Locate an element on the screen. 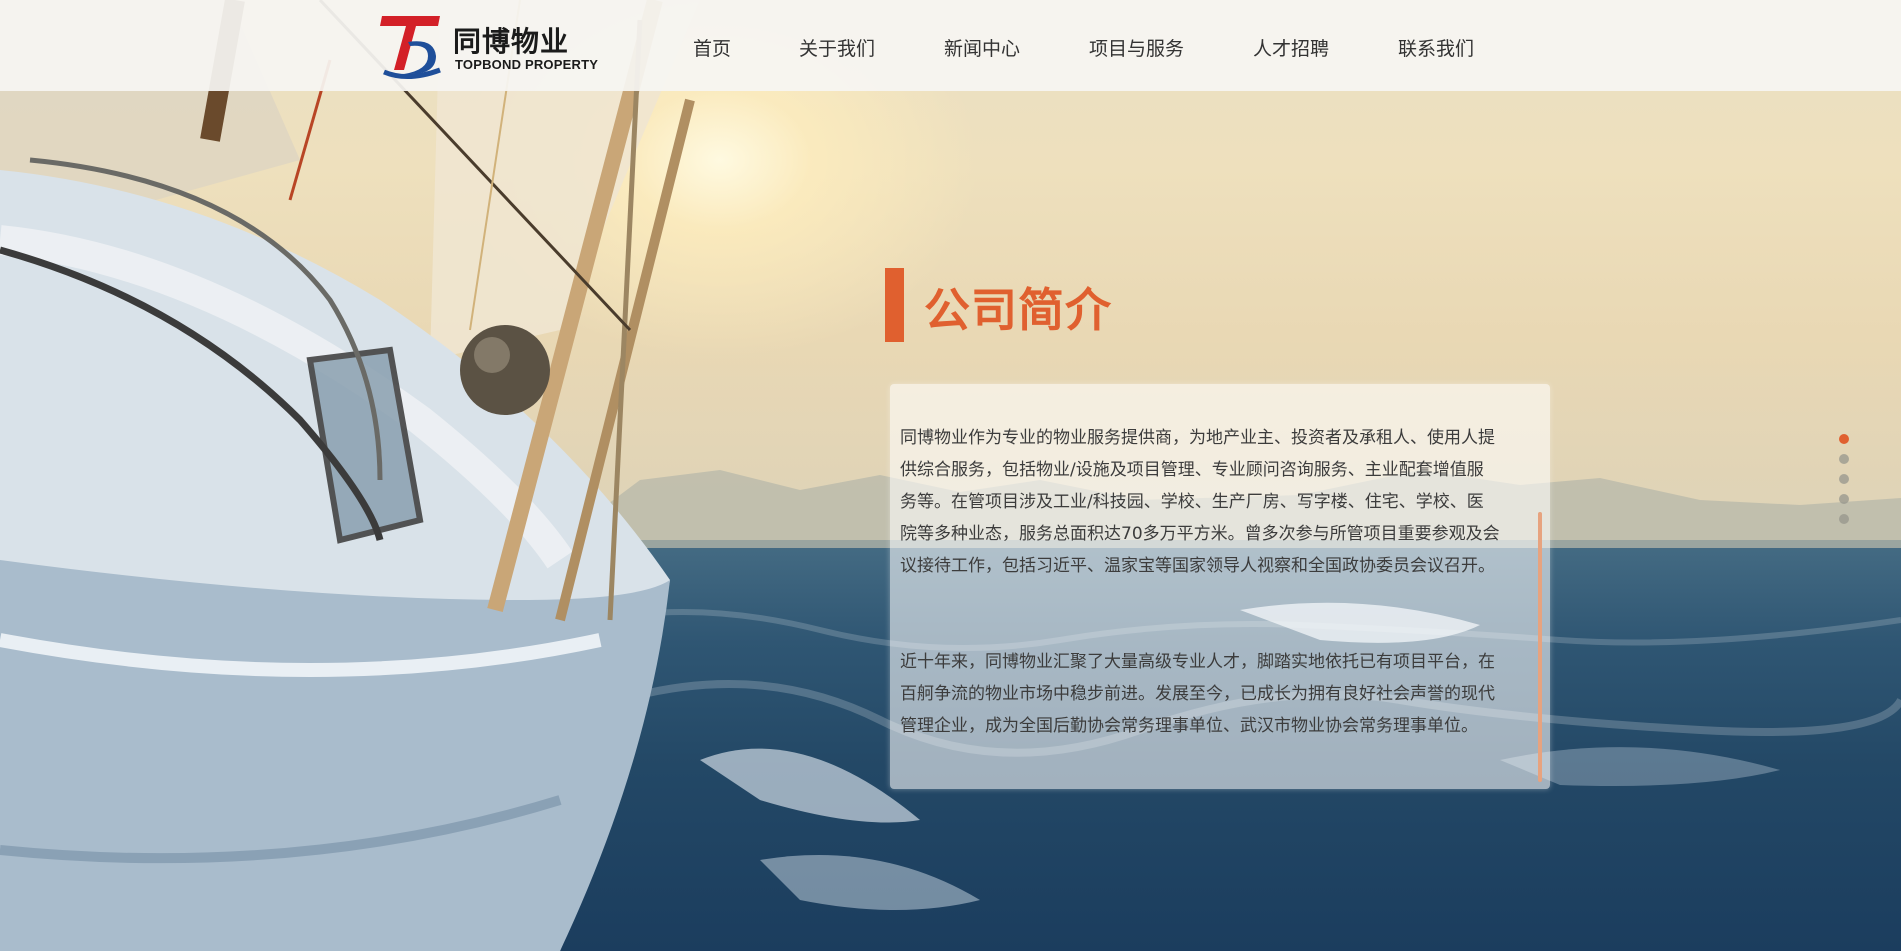  nav-item-about: 关于我们 is located at coordinates (837, 47).